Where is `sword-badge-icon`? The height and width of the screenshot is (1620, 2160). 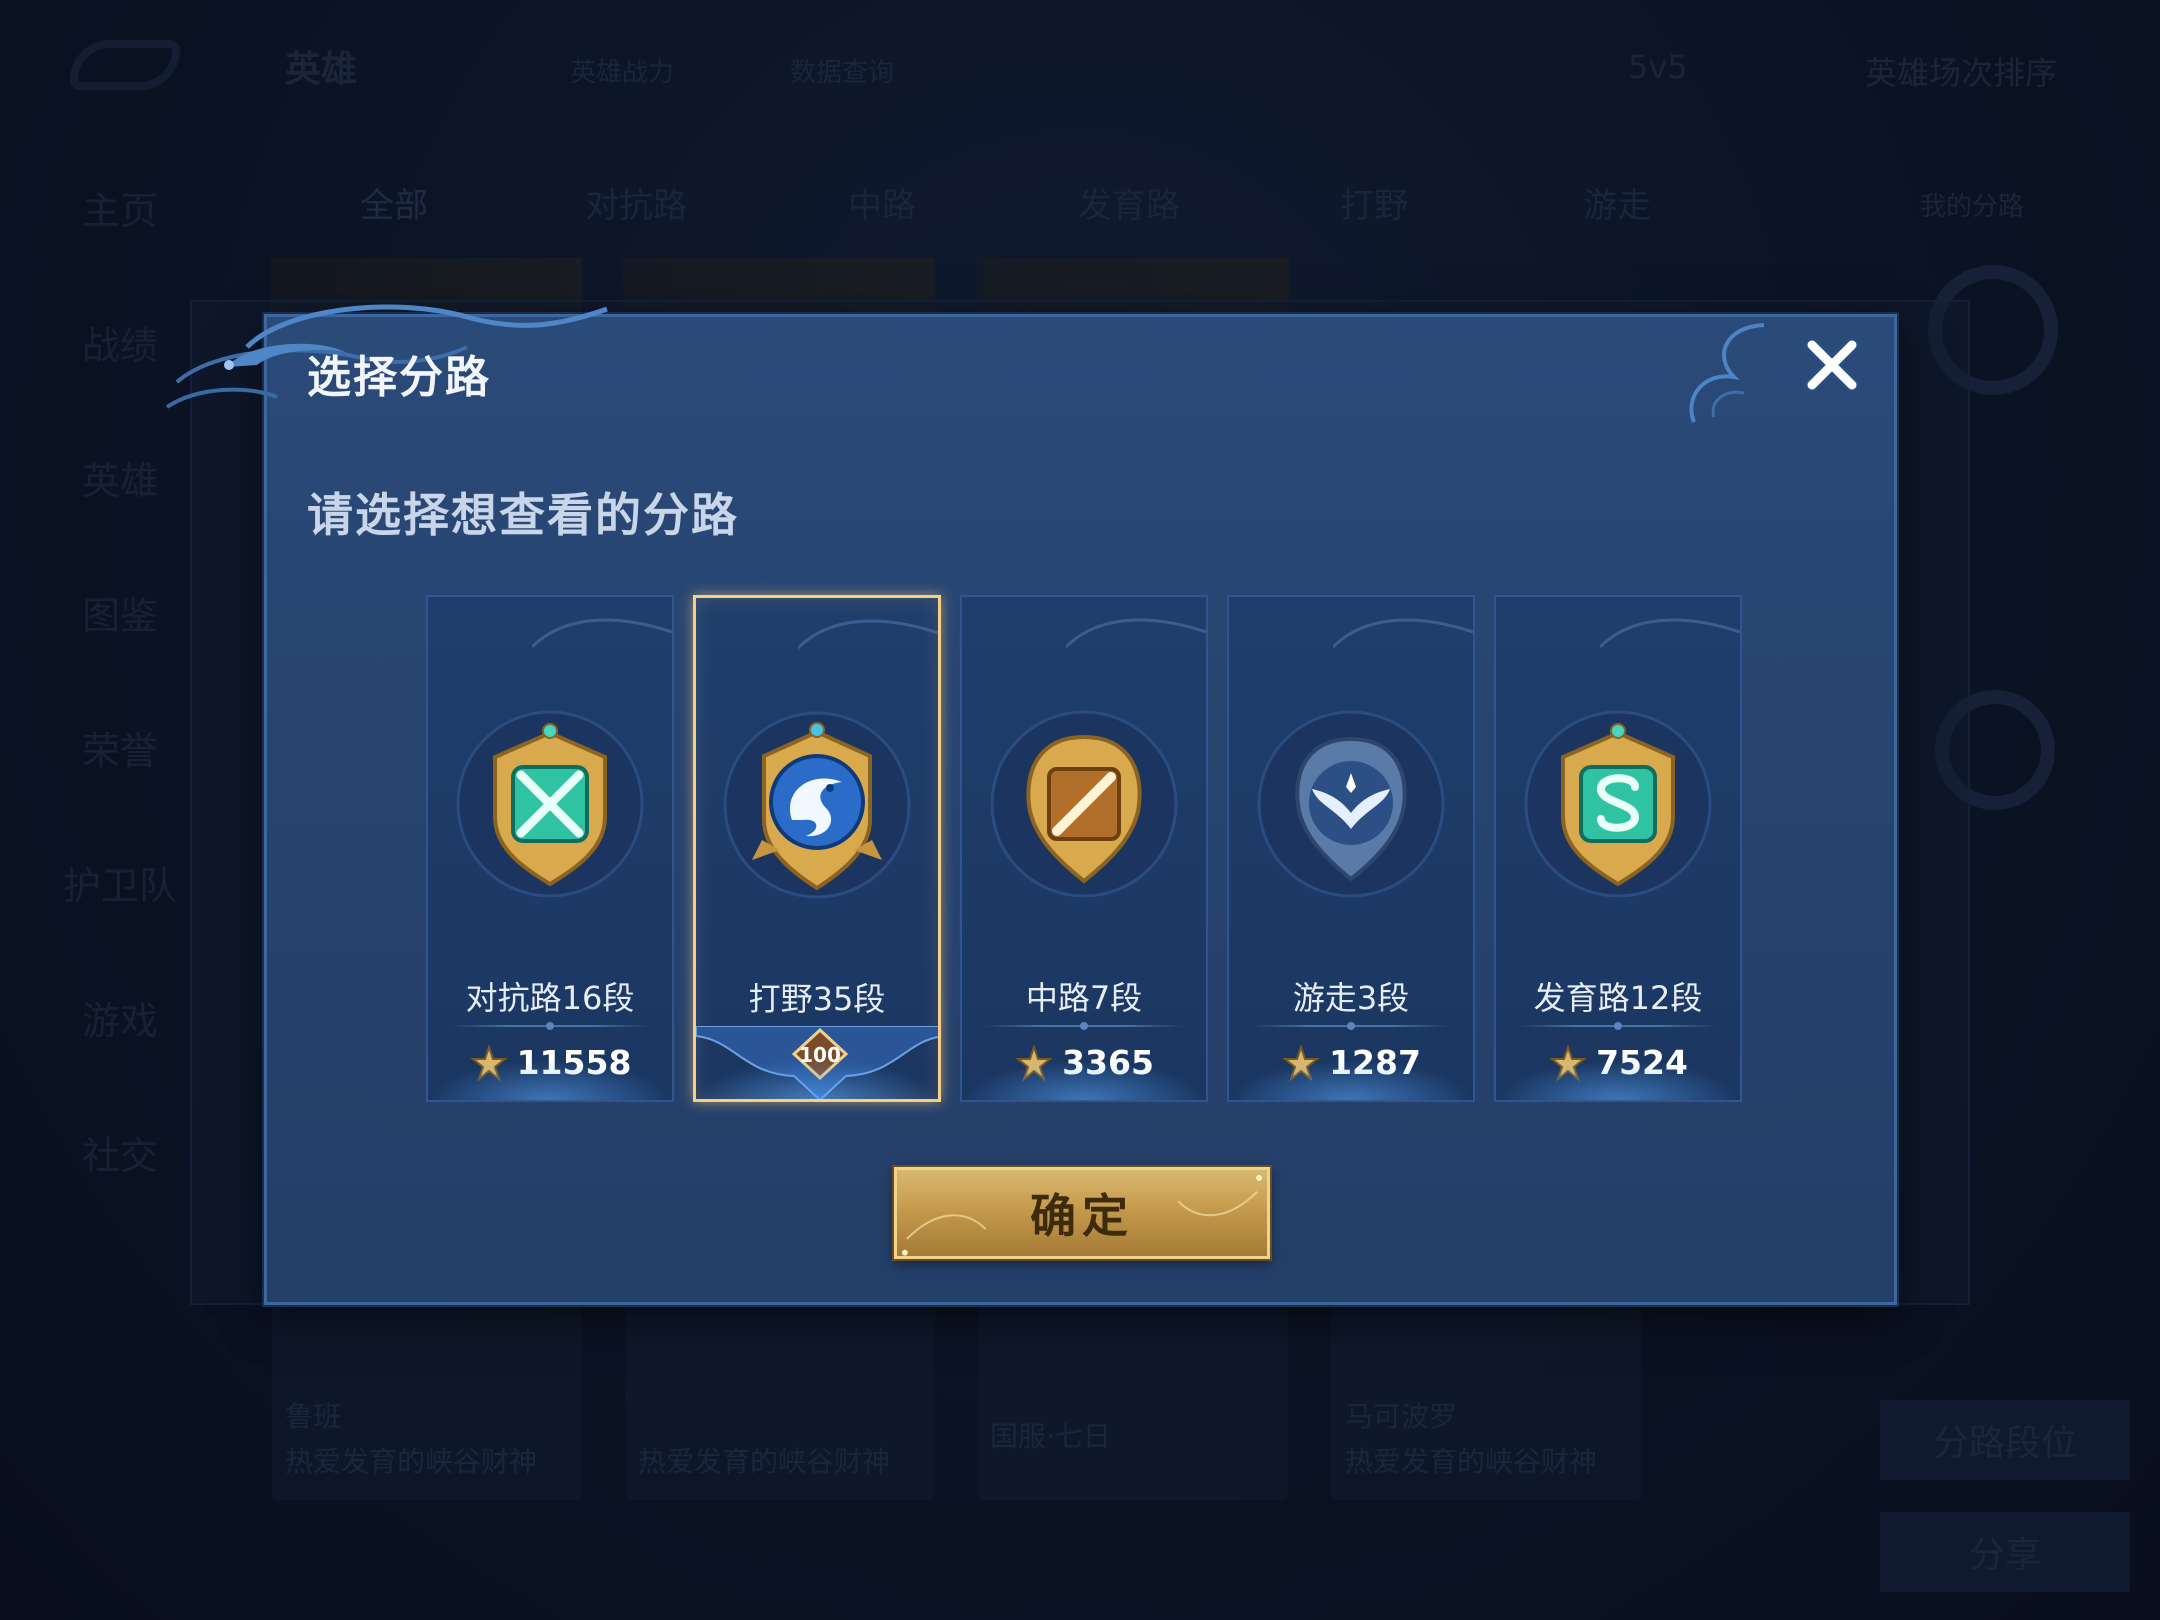
sword-badge-icon is located at coordinates (550, 804).